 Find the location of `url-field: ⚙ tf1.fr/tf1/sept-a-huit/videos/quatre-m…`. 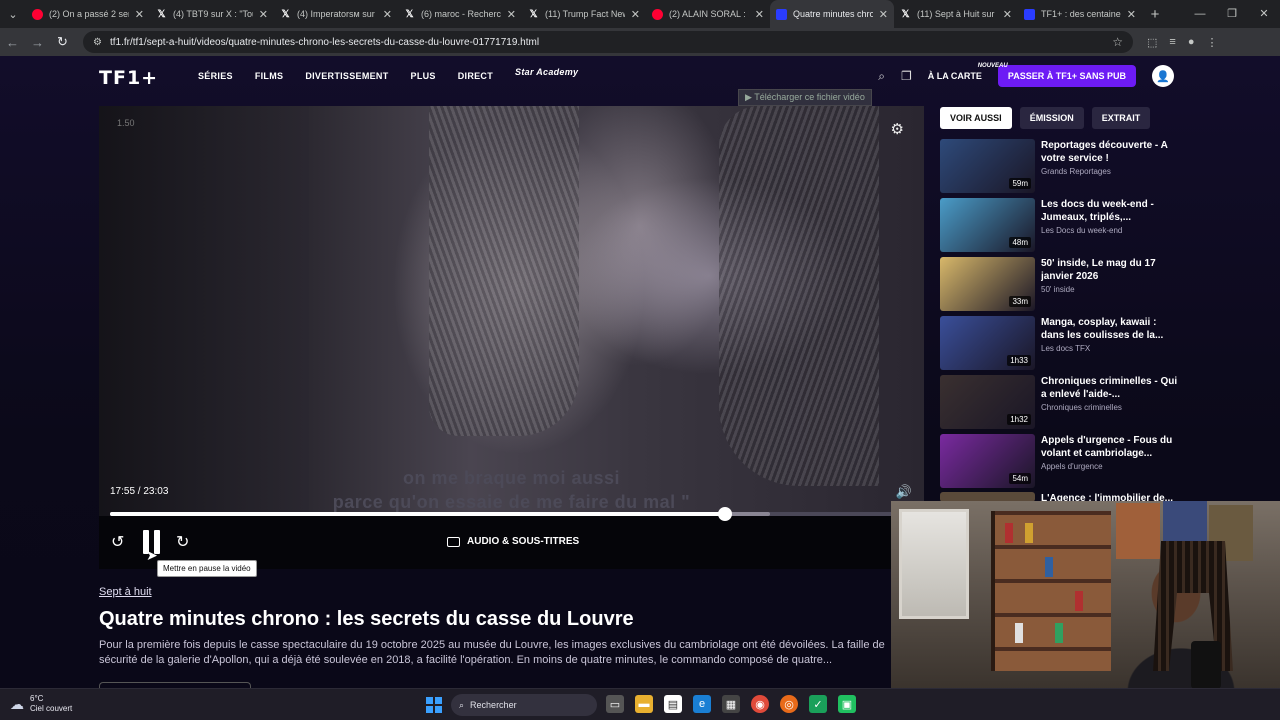

url-field: ⚙ tf1.fr/tf1/sept-a-huit/videos/quatre-m… is located at coordinates (608, 42).